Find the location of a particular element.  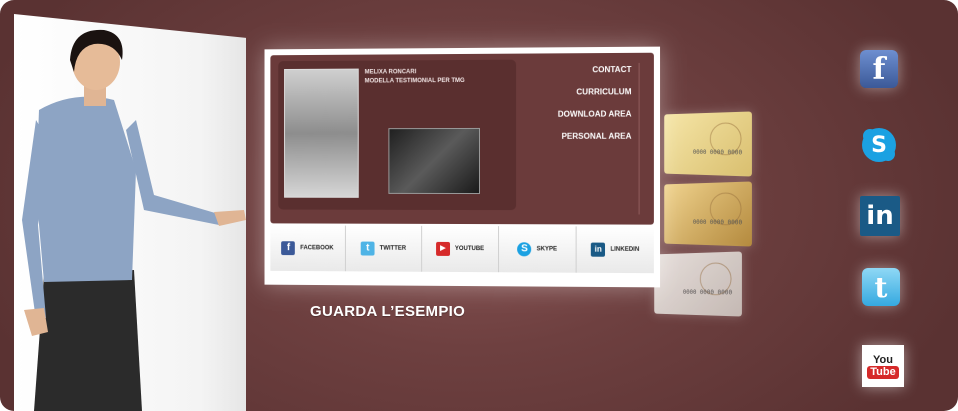

social-label: TWITTER is located at coordinates (393, 248).